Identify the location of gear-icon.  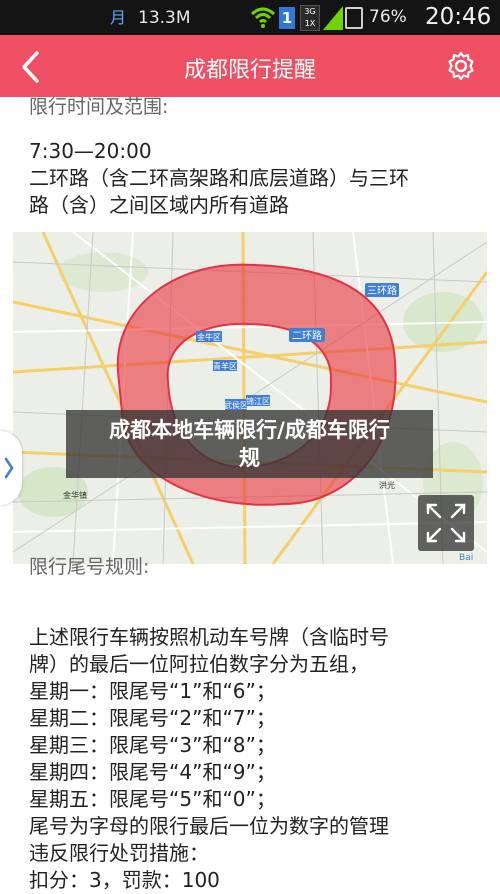
(461, 66).